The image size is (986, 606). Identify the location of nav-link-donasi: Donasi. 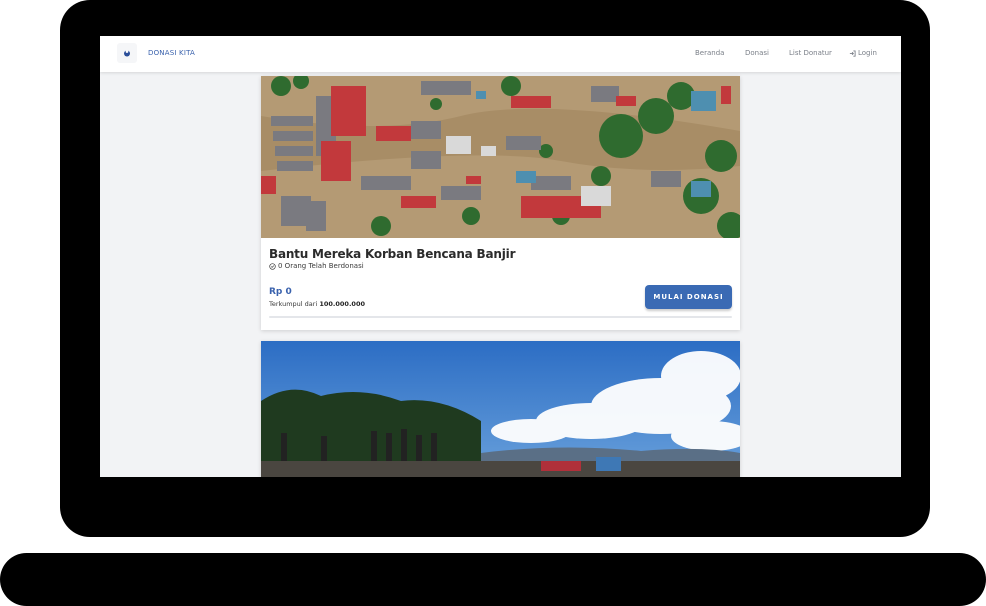
(757, 53).